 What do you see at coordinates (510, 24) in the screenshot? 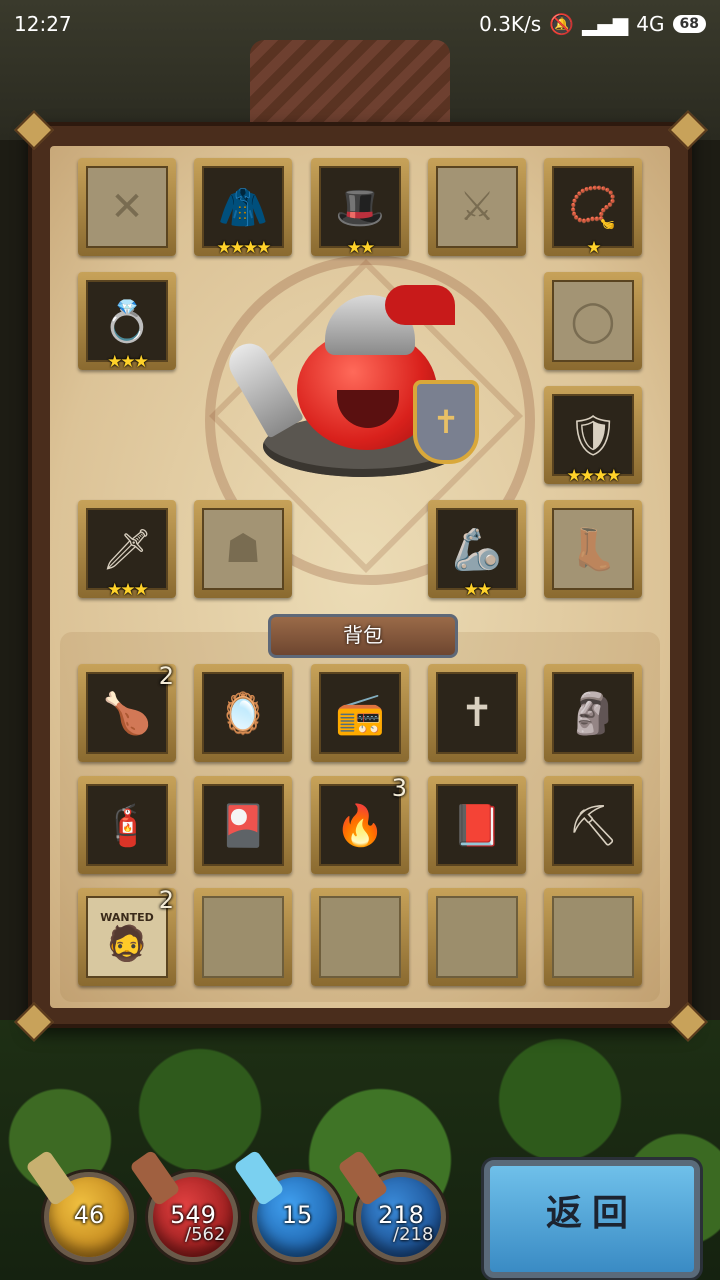
I see `net-speed: 0.3K/s` at bounding box center [510, 24].